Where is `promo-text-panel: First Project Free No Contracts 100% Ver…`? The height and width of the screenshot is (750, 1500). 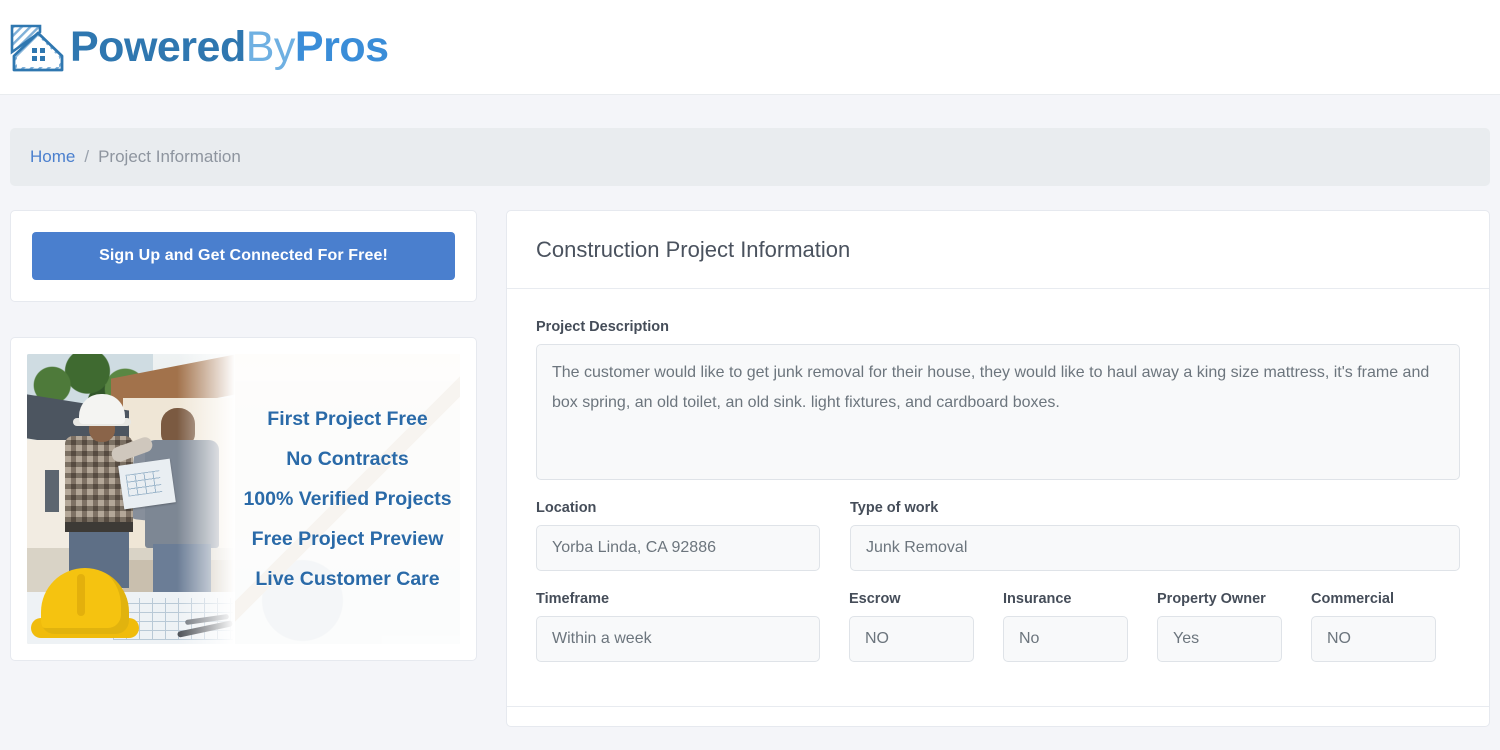 promo-text-panel: First Project Free No Contracts 100% Ver… is located at coordinates (347, 499).